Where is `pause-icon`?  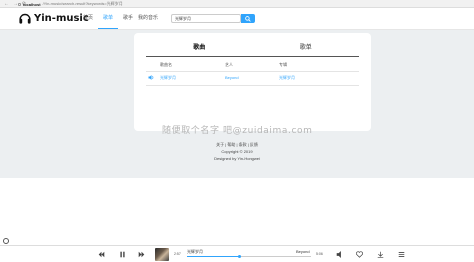
pause-icon is located at coordinates (122, 254).